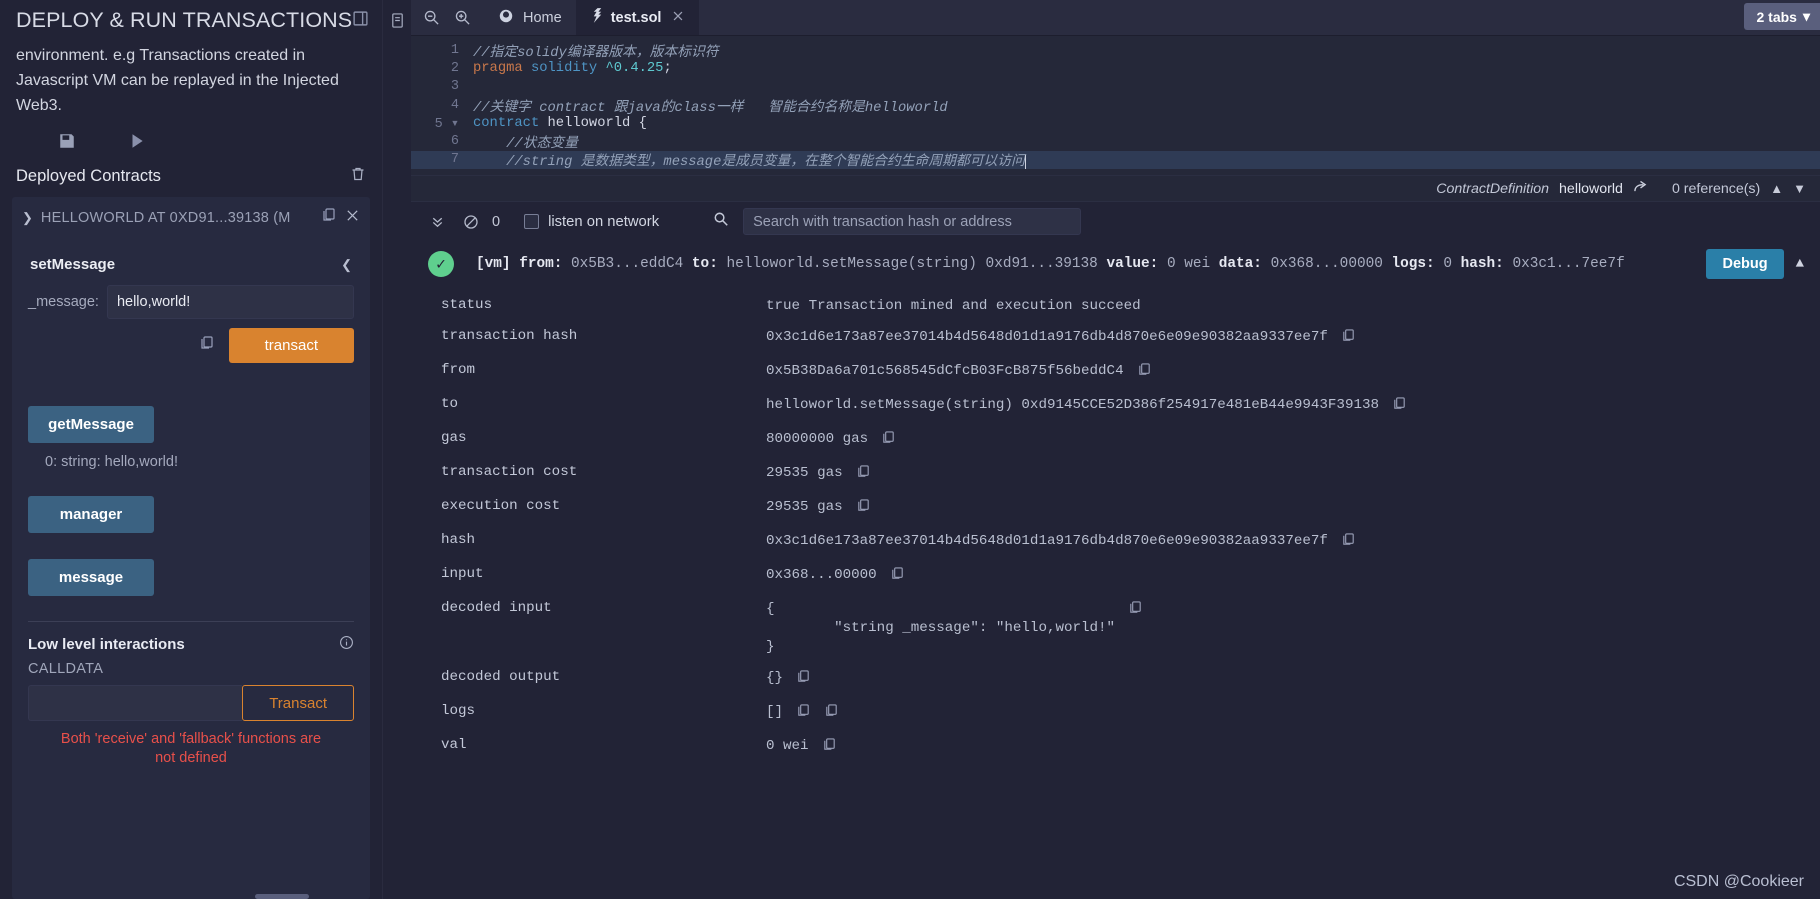 The height and width of the screenshot is (899, 1820). Describe the element at coordinates (207, 345) in the screenshot. I see `copy-calldata-icon` at that location.